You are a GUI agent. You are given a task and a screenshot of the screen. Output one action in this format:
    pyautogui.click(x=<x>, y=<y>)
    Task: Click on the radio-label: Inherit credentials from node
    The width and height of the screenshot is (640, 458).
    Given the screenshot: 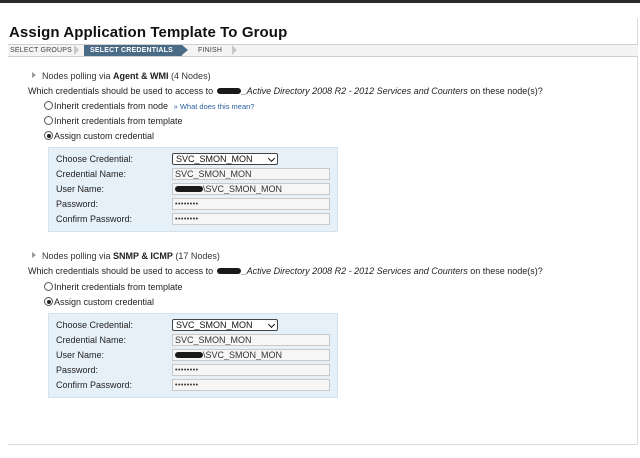 What is the action you would take?
    pyautogui.click(x=111, y=106)
    